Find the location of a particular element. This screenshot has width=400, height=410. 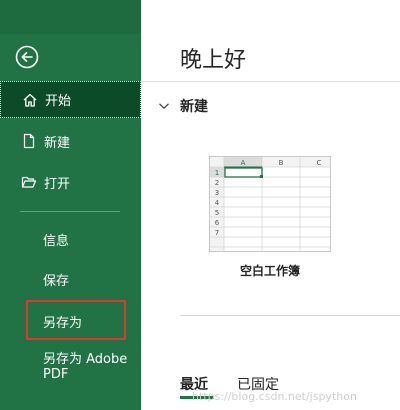

save-as-highlight-box is located at coordinates (76, 320).